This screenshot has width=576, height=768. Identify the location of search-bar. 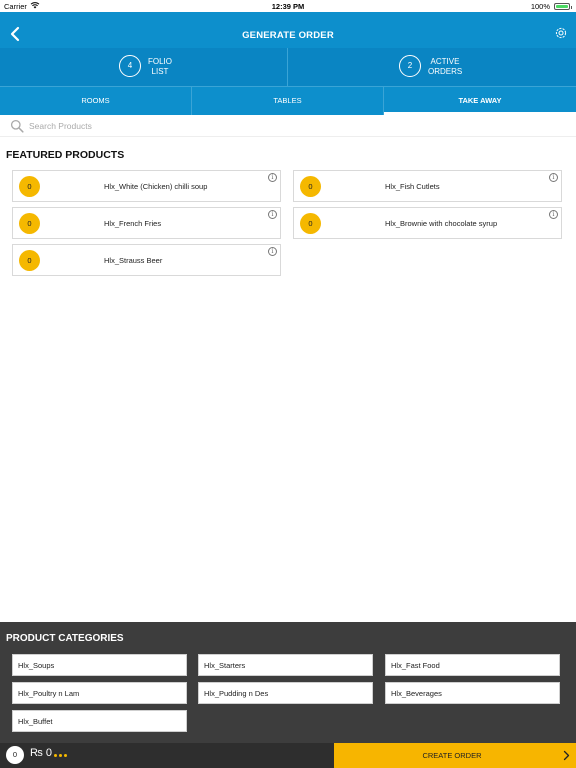
(288, 126).